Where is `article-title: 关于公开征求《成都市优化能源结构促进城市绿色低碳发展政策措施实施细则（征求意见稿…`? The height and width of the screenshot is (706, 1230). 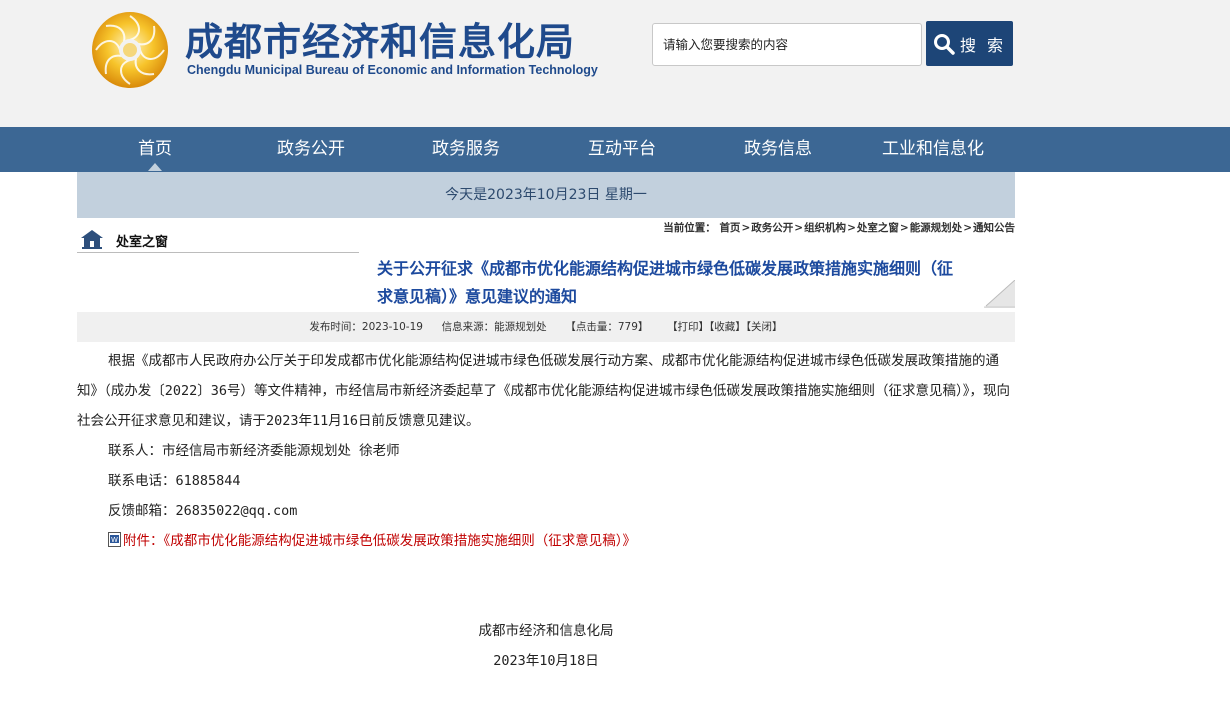 article-title: 关于公开征求《成都市优化能源结构促进城市绿色低碳发展政策措施实施细则（征求意见稿… is located at coordinates (665, 282).